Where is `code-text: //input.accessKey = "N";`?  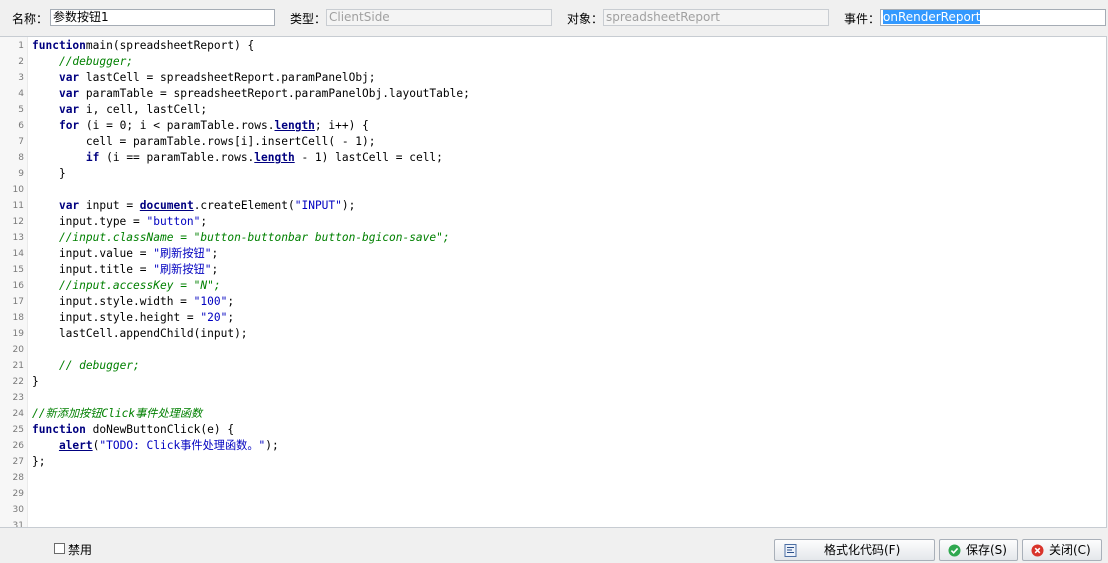
code-text: //input.accessKey = "N"; is located at coordinates (126, 286).